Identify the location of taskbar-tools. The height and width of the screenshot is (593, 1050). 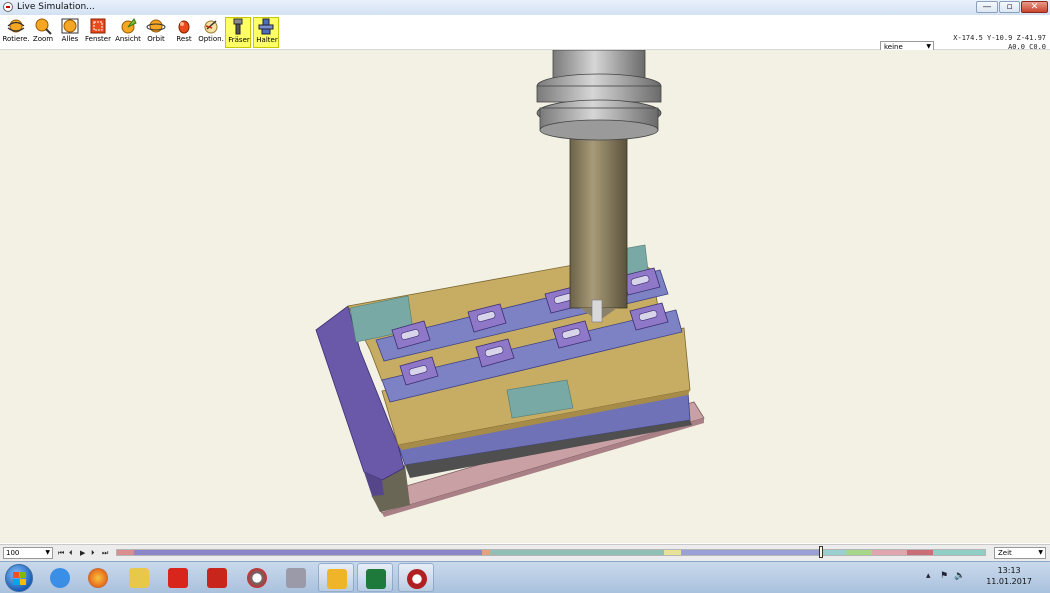
(296, 577).